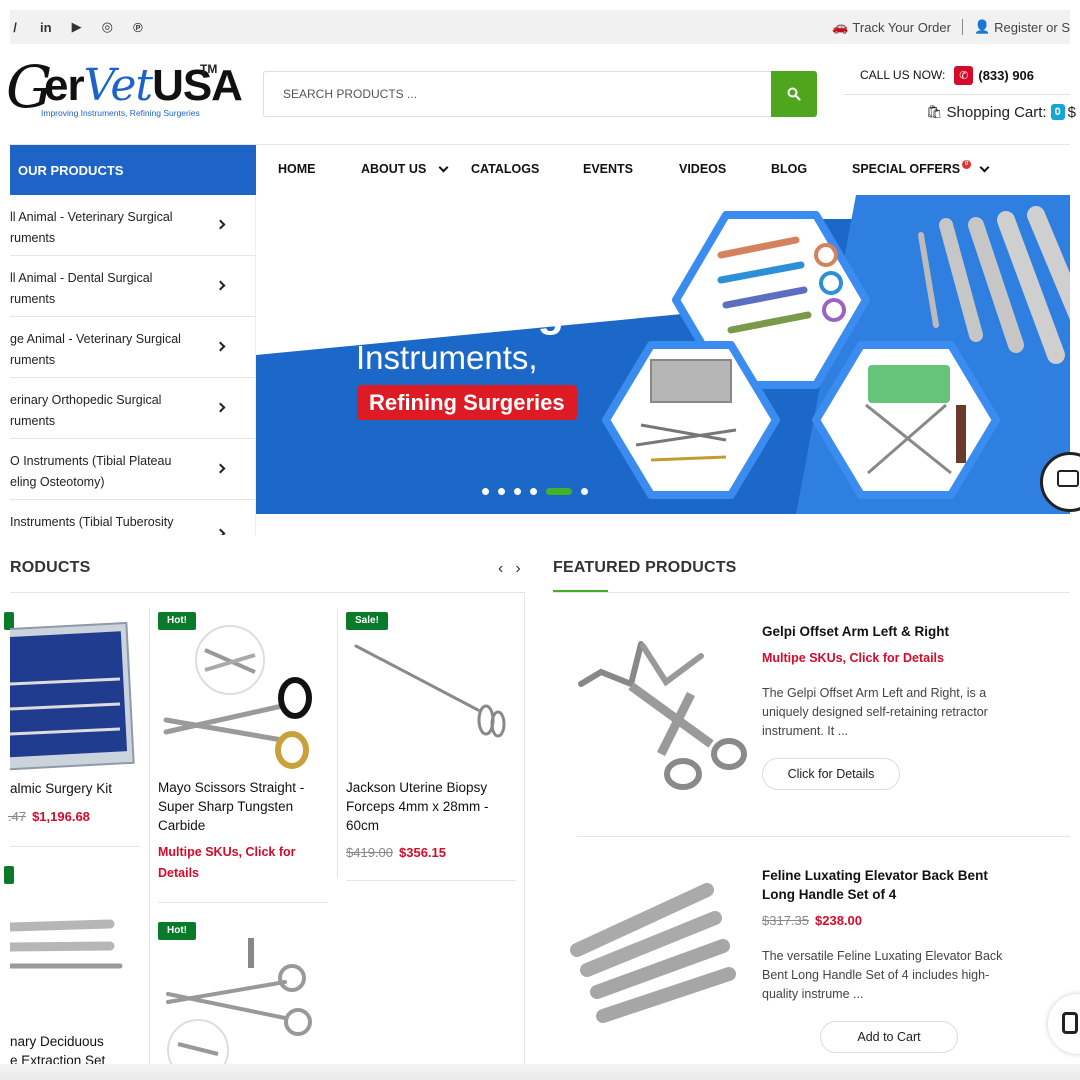 The height and width of the screenshot is (1080, 1080). Describe the element at coordinates (912, 631) in the screenshot. I see `featured-product-name: Gelpi Offset Arm Left & Right` at that location.